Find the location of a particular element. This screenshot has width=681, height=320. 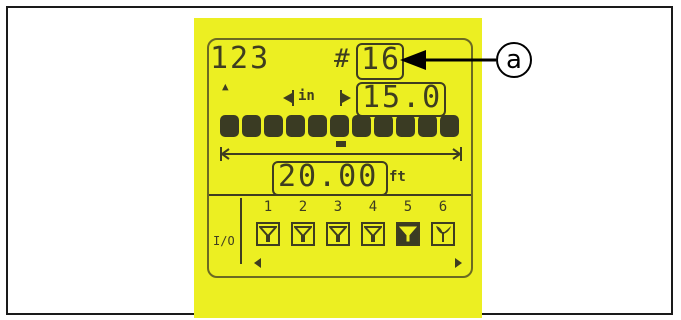

spacing-unit: in is located at coordinates (306, 96).